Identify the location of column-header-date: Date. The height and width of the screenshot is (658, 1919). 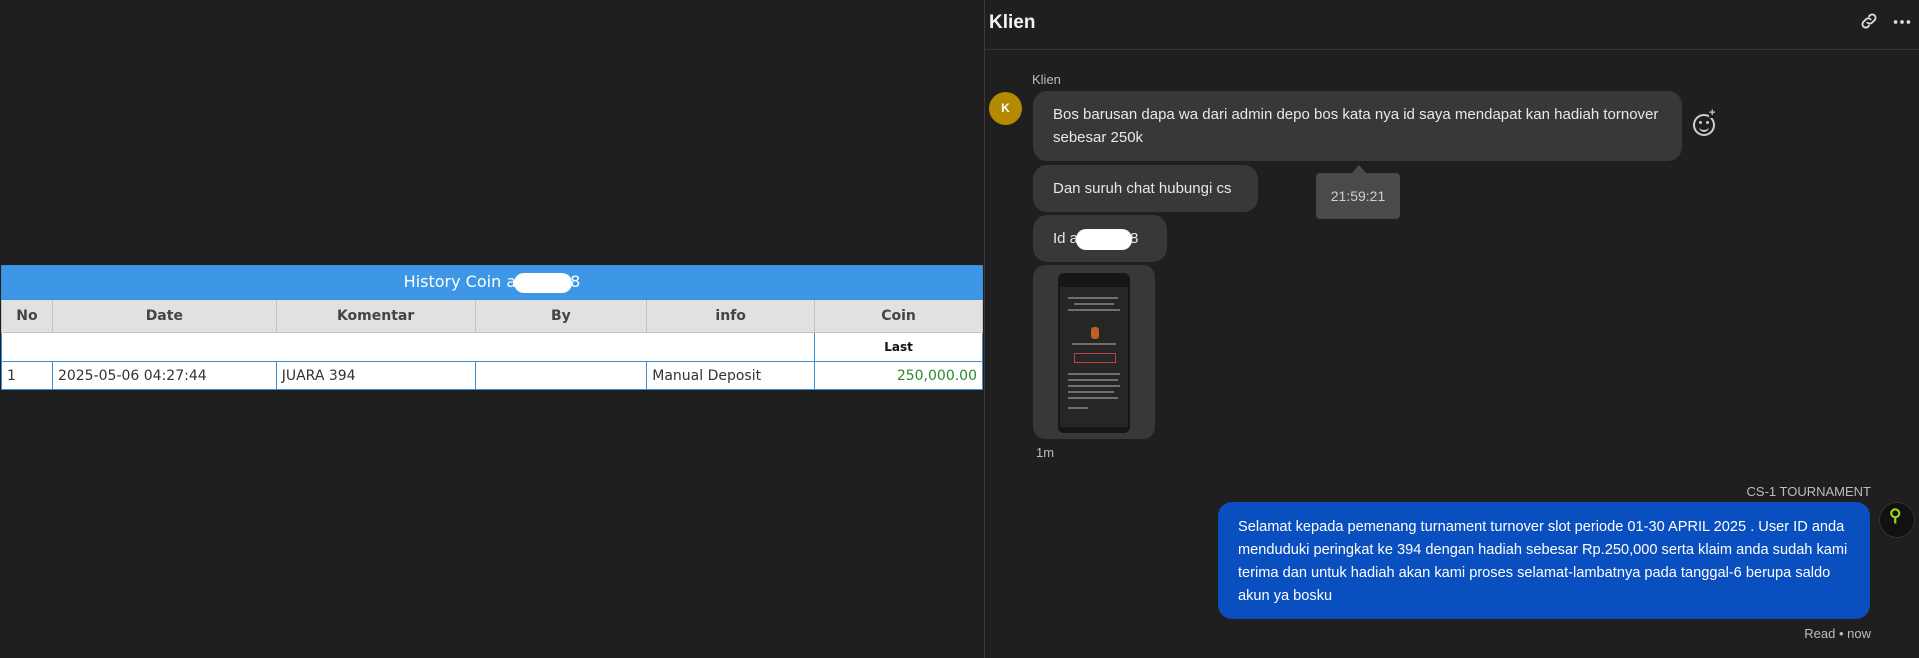
(164, 316).